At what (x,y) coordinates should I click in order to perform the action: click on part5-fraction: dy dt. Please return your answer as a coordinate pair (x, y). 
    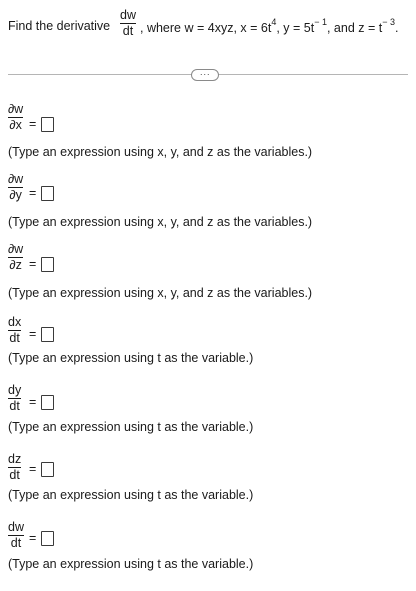
    Looking at the image, I should click on (15, 398).